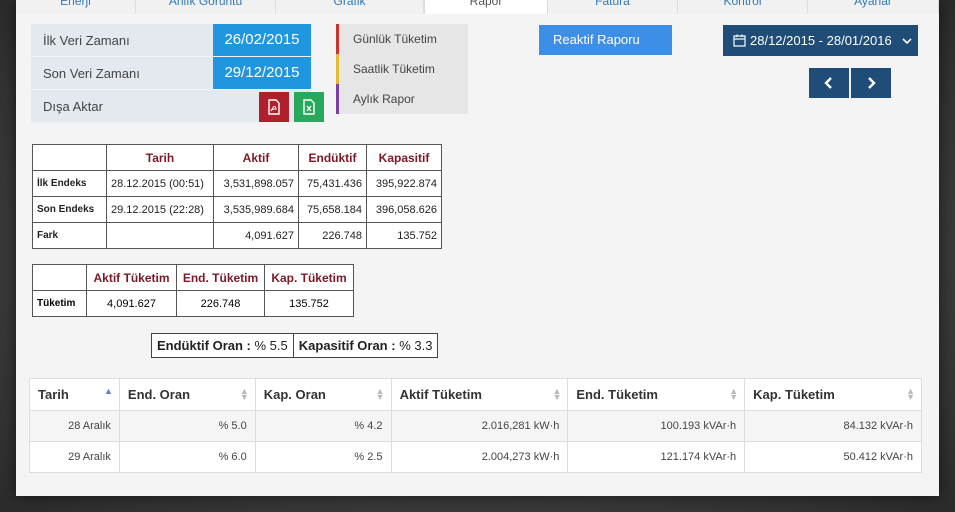 This screenshot has height=512, width=955. What do you see at coordinates (479, 457) in the screenshot?
I see `table-cell: 2.004,273 kW·h` at bounding box center [479, 457].